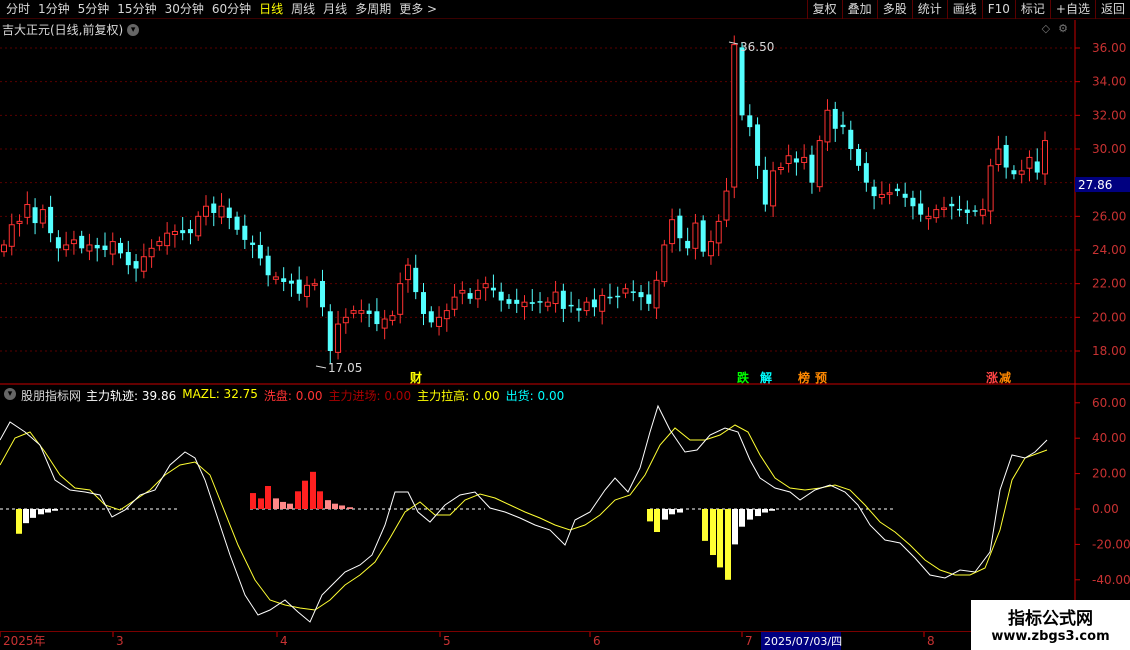 The width and height of the screenshot is (1130, 650). Describe the element at coordinates (1095, 185) in the screenshot. I see `current-price-label: 27.86` at that location.